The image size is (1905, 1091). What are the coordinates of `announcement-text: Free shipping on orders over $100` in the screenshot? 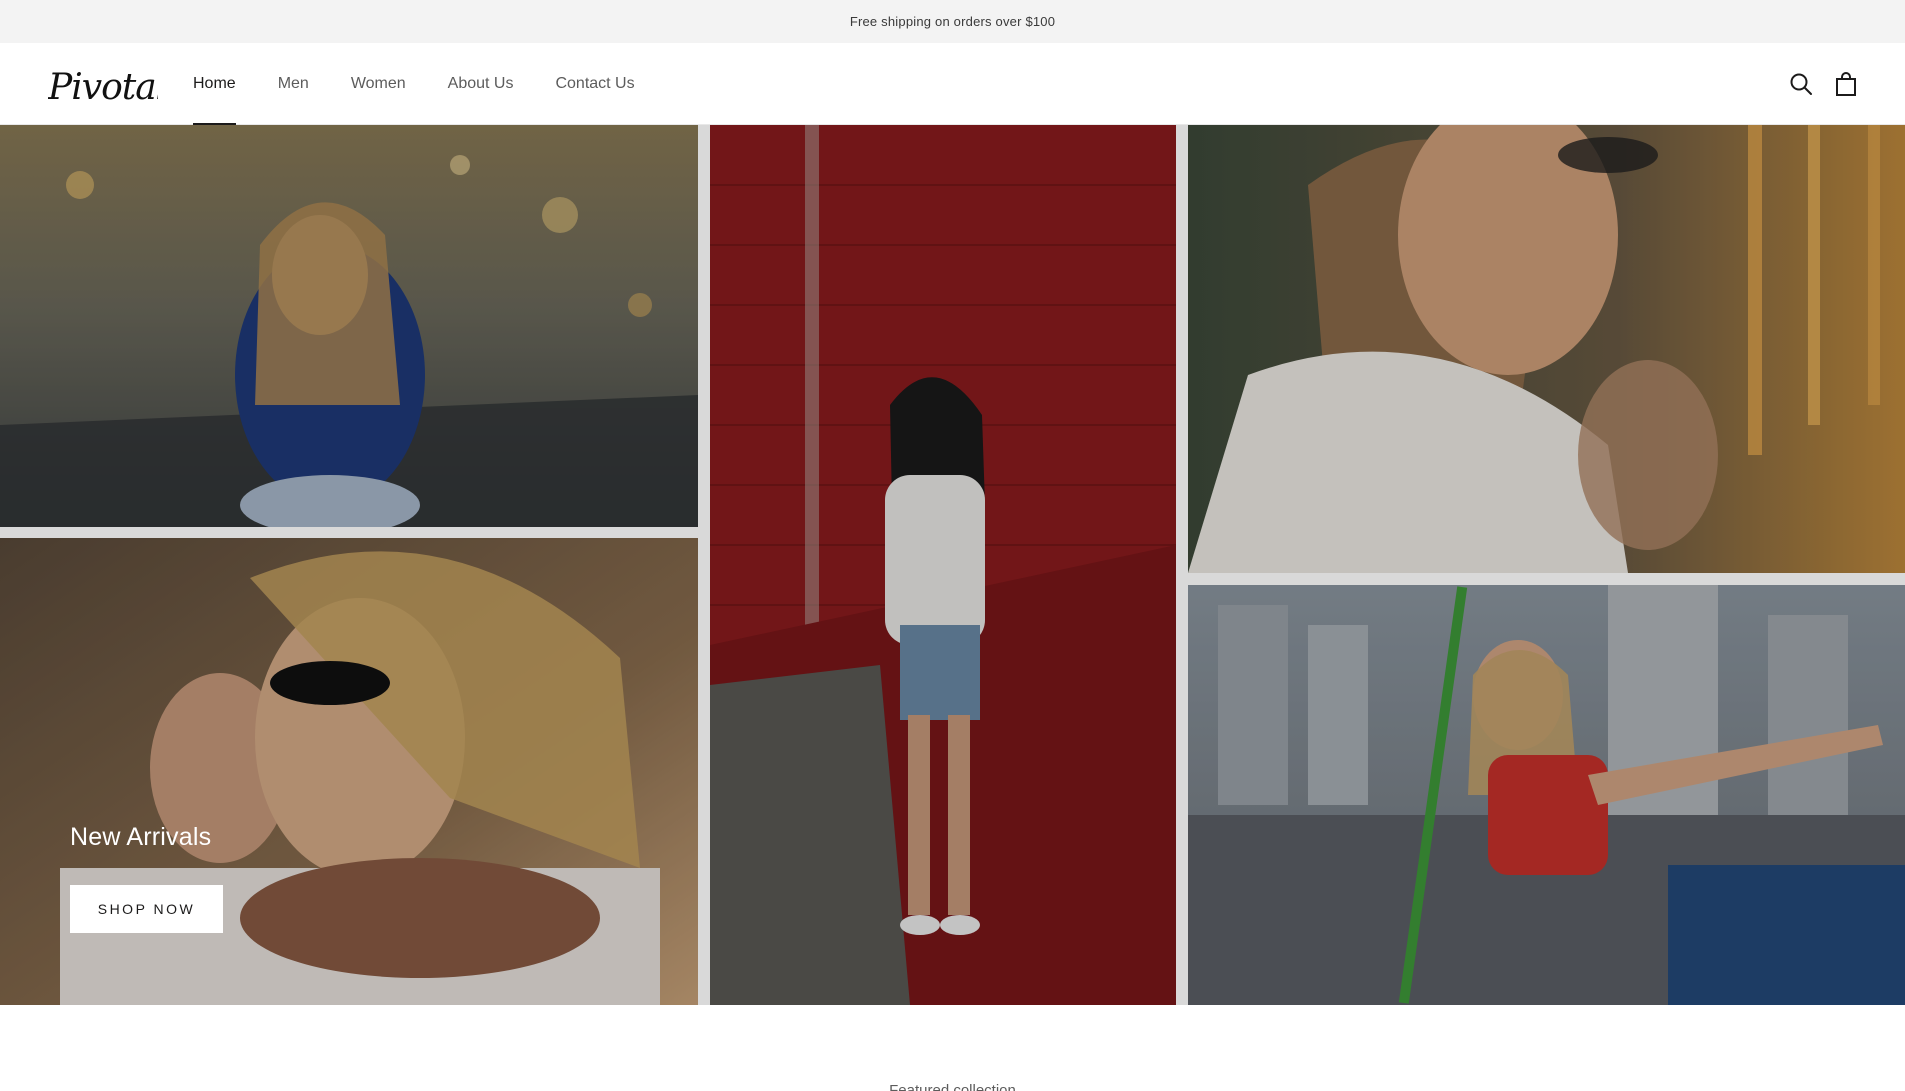 It's located at (952, 21).